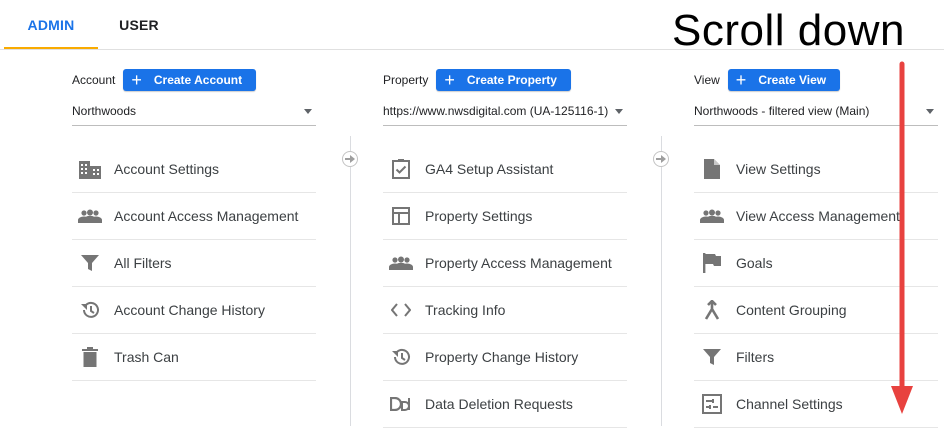  What do you see at coordinates (502, 357) in the screenshot?
I see `menu-item-label: Property Change History` at bounding box center [502, 357].